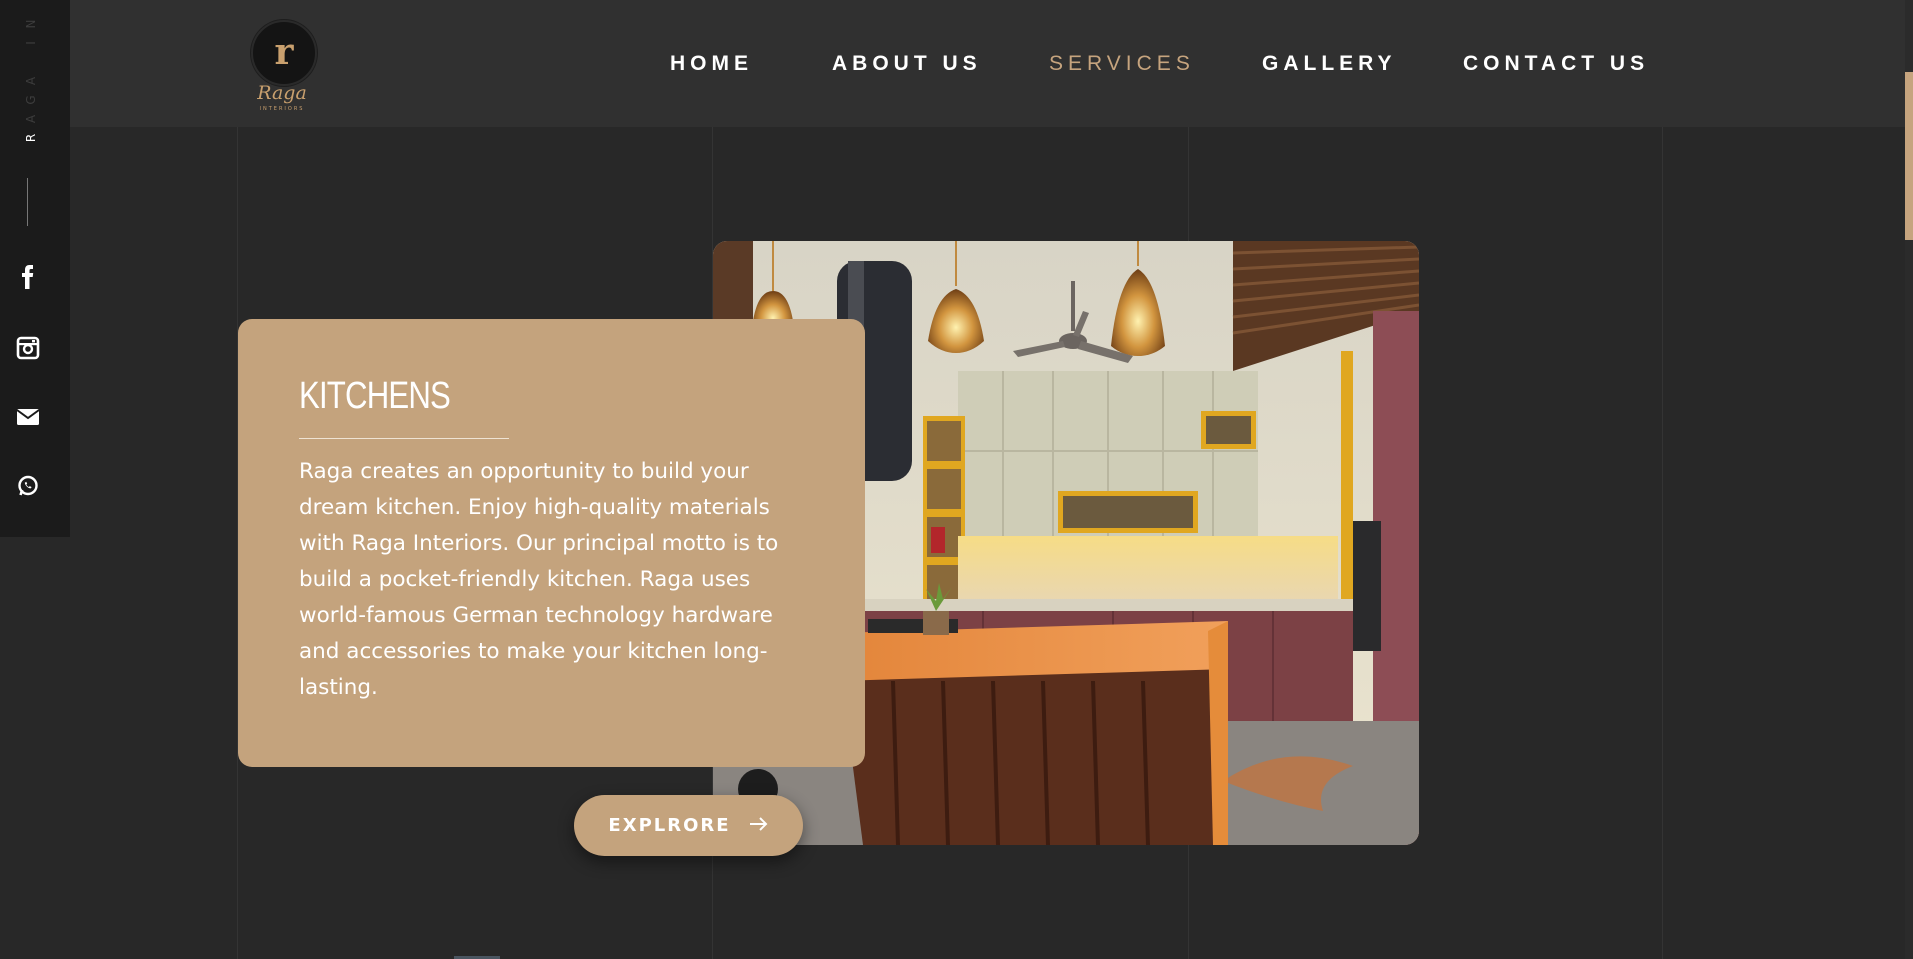  Describe the element at coordinates (1556, 64) in the screenshot. I see `nav-contact-us: CONTACT US` at that location.